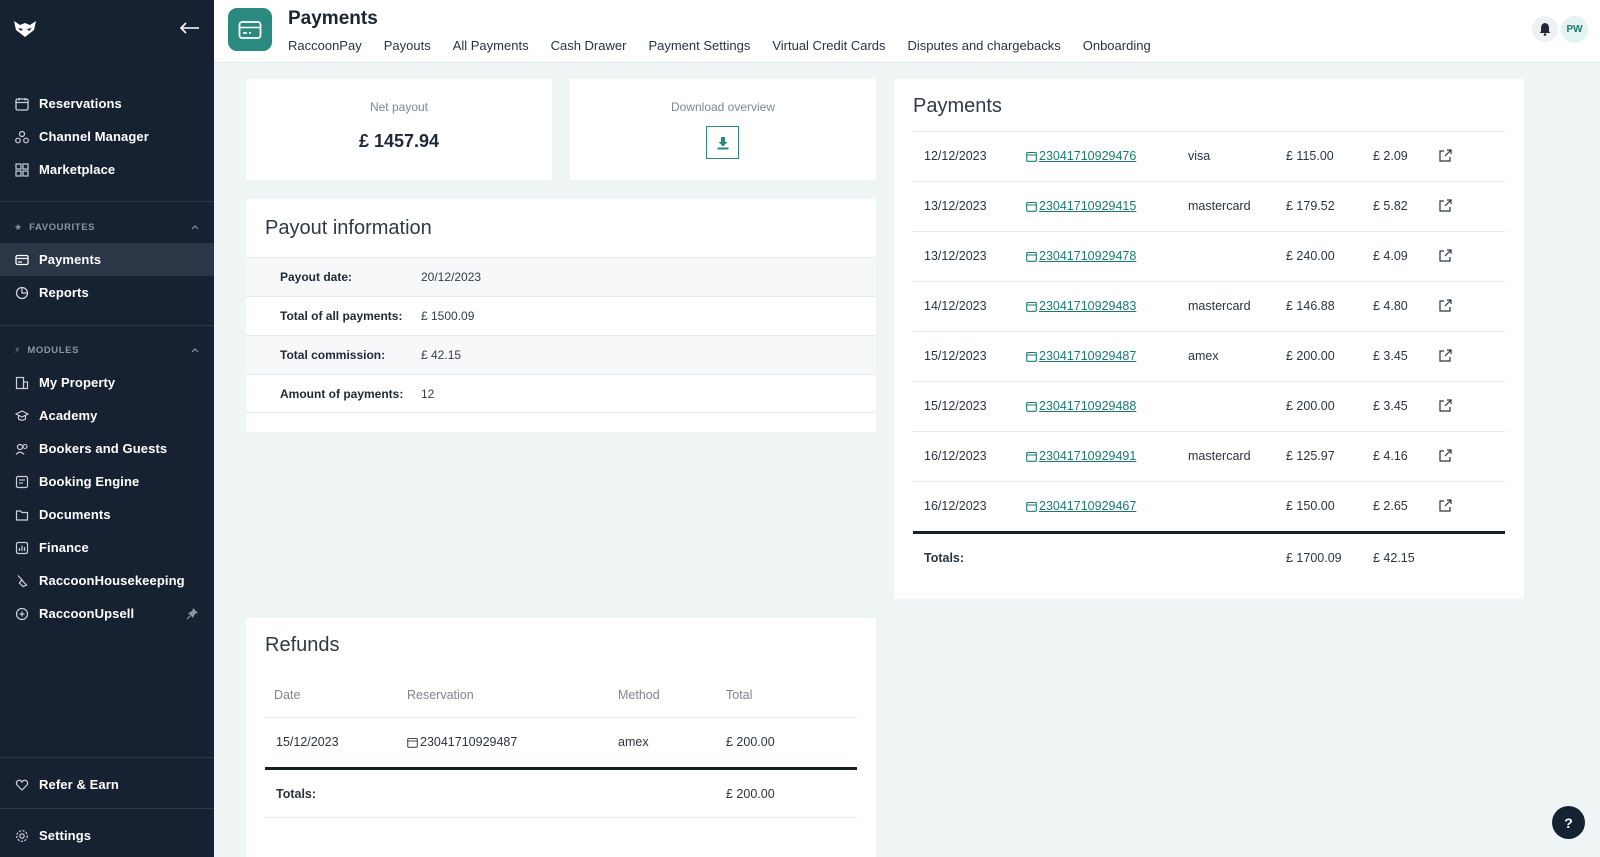  What do you see at coordinates (107, 808) in the screenshot?
I see `sidebar-divider` at bounding box center [107, 808].